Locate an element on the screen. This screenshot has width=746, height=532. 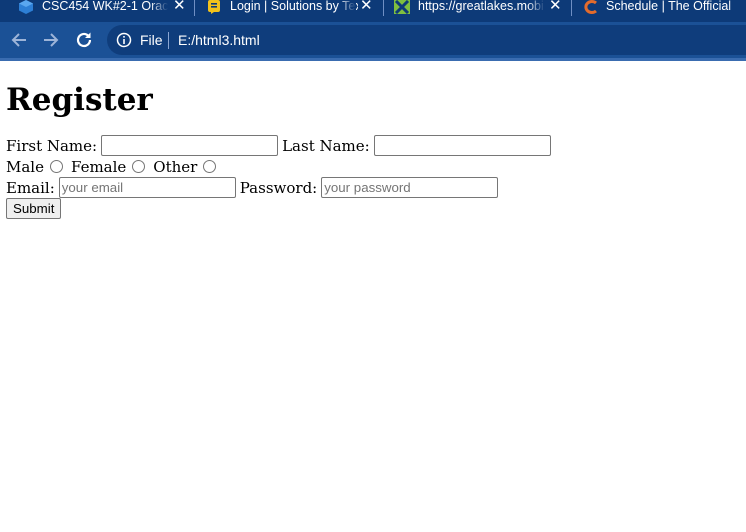
last-name-label: Last Name: is located at coordinates (326, 145).